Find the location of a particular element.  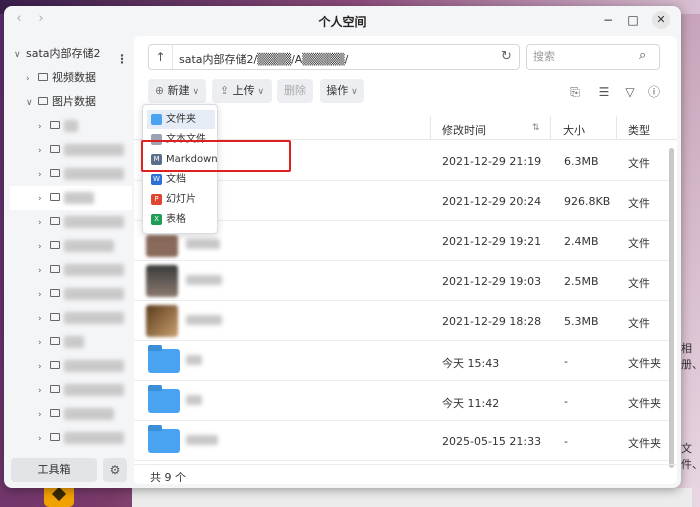

new-button-label: 新建 is located at coordinates (178, 90).